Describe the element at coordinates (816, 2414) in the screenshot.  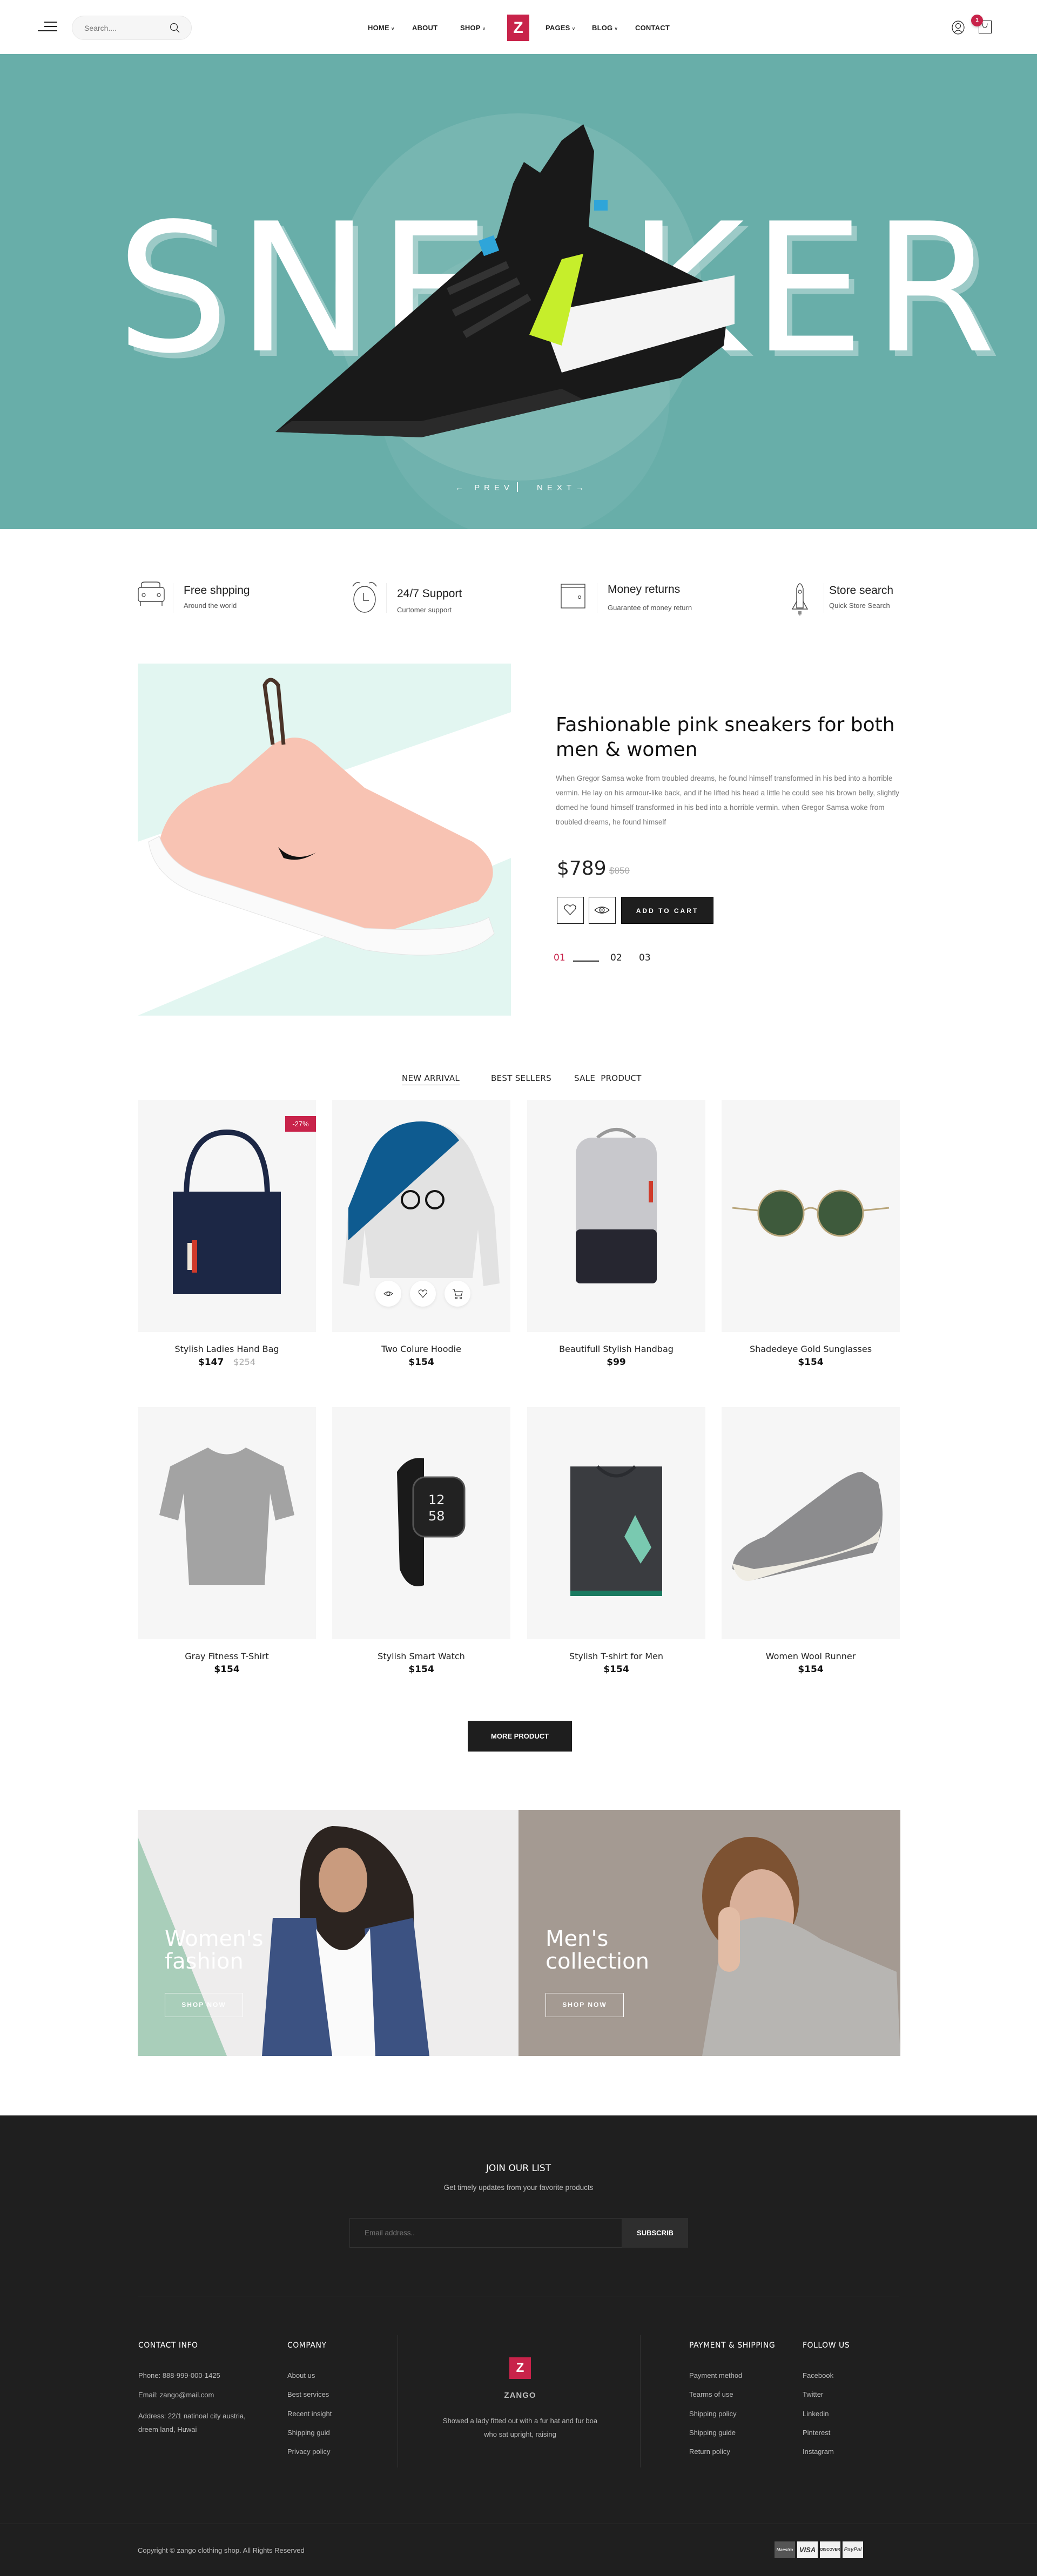
I see `social-link-linkedin: Linkedin` at that location.